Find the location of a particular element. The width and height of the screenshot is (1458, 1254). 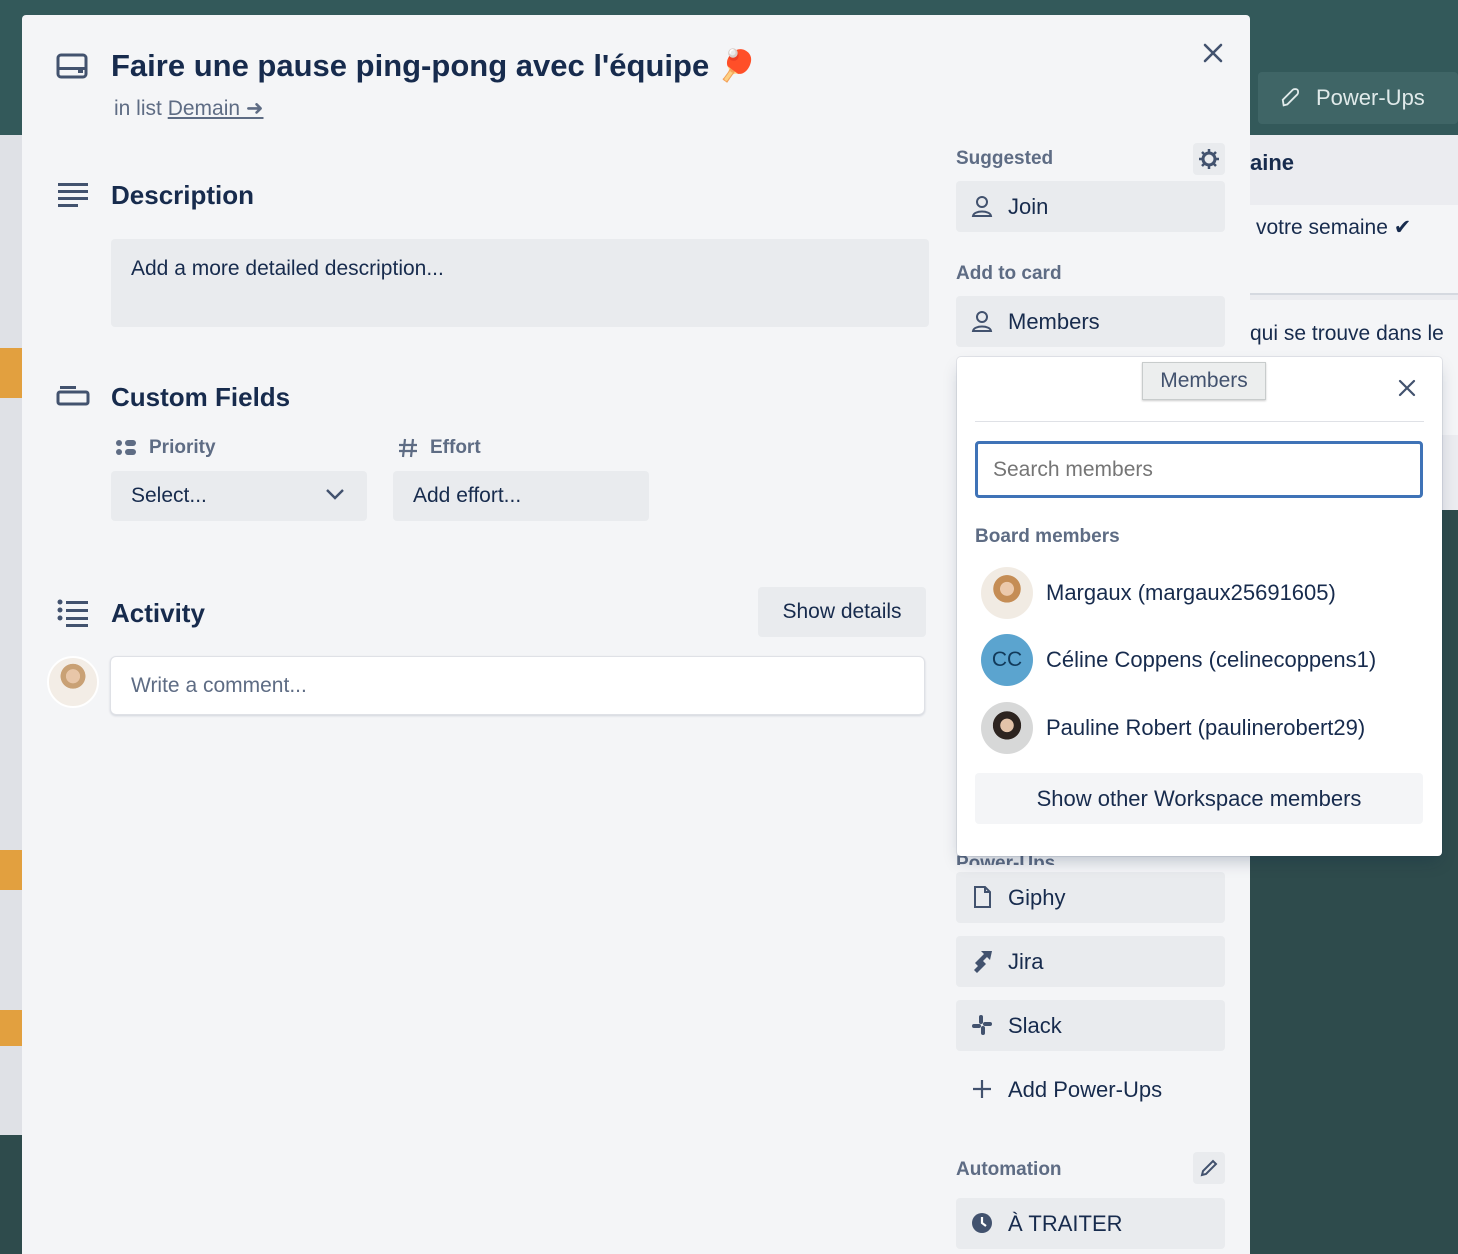

board-list-left is located at coordinates (11, 635).